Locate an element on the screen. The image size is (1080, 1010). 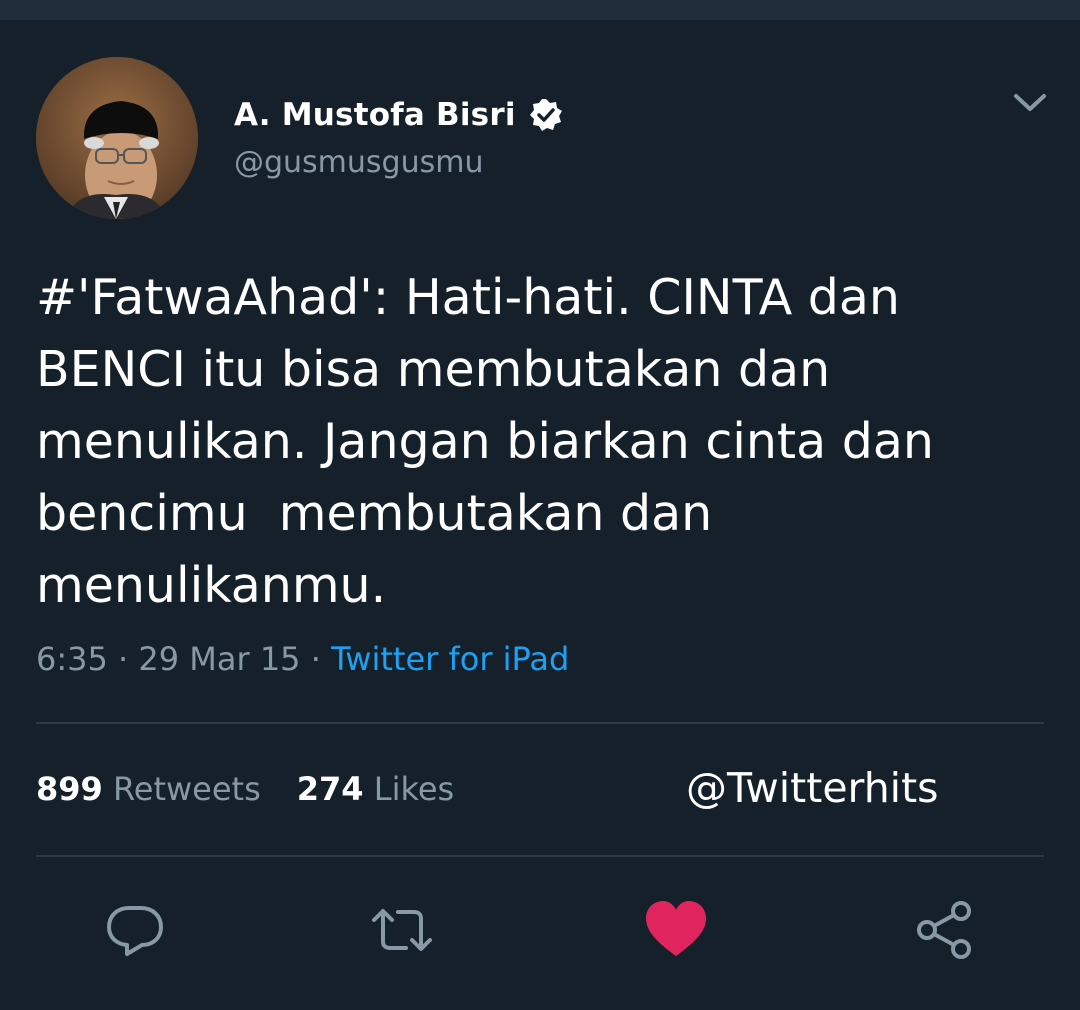
share-button is located at coordinates (945, 930).